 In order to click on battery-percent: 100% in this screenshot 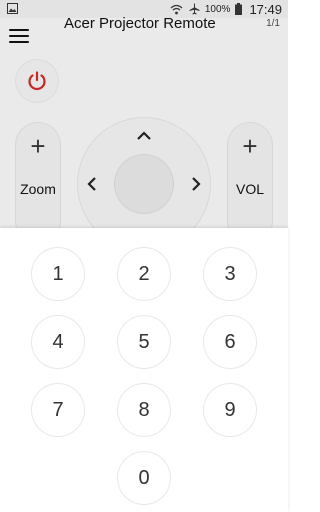, I will do `click(217, 9)`.